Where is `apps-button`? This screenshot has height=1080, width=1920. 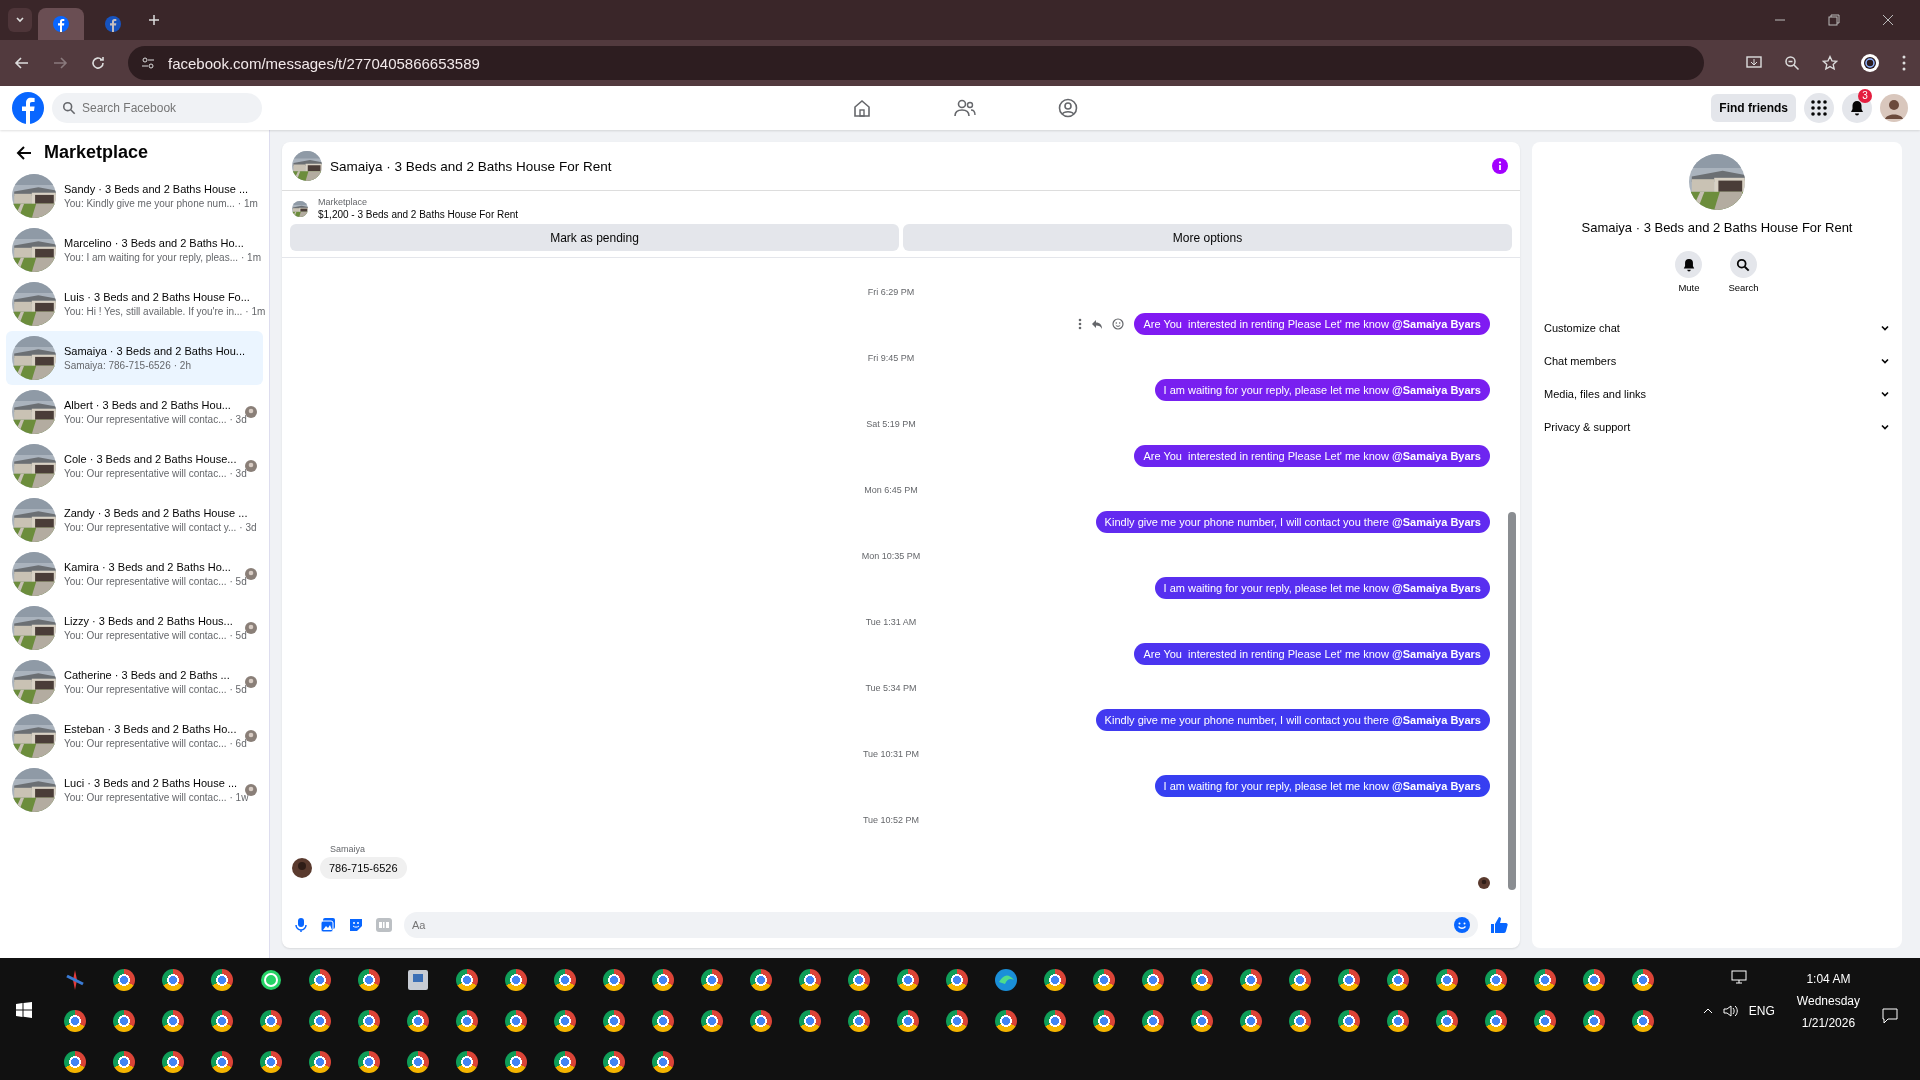 apps-button is located at coordinates (1819, 108).